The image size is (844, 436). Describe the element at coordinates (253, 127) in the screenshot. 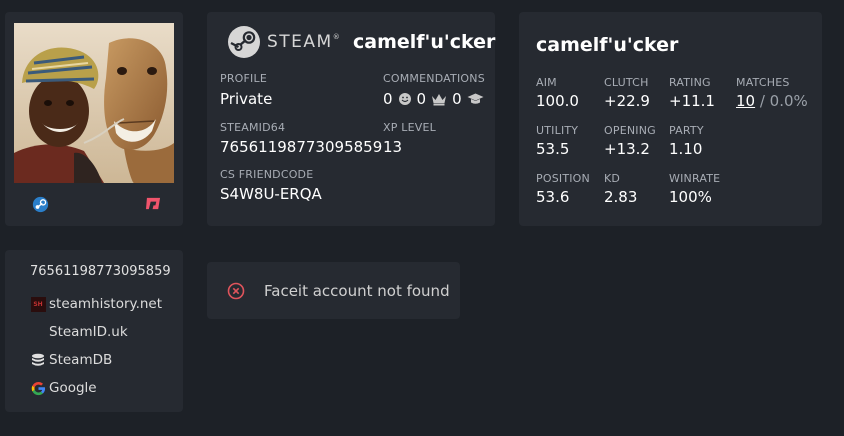

I see `steamid64-label: STEAMID64` at that location.